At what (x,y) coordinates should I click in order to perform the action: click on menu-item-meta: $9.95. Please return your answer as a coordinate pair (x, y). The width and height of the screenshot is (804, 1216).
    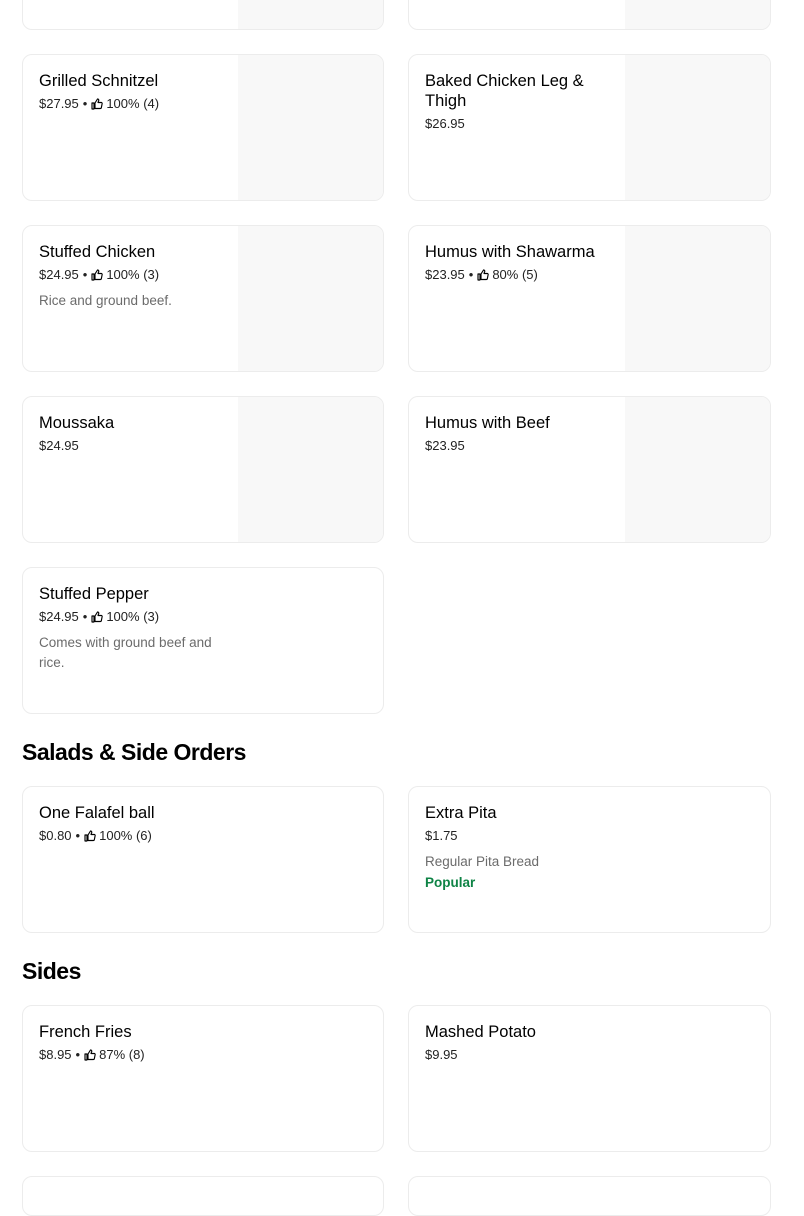
    Looking at the image, I should click on (575, 1055).